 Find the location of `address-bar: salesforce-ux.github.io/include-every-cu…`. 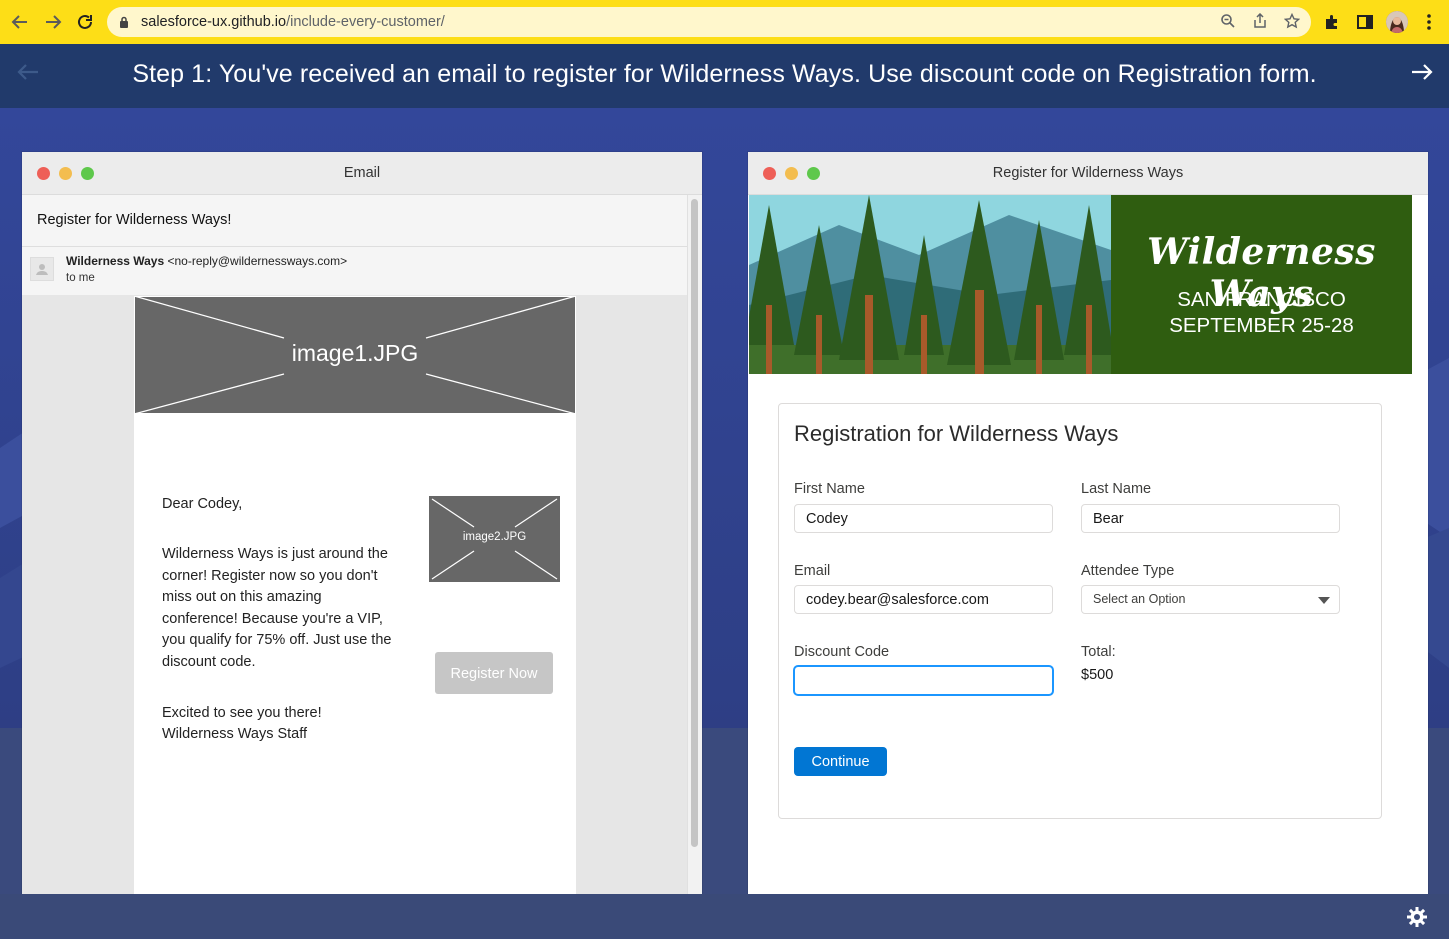

address-bar: salesforce-ux.github.io/include-every-cu… is located at coordinates (709, 22).